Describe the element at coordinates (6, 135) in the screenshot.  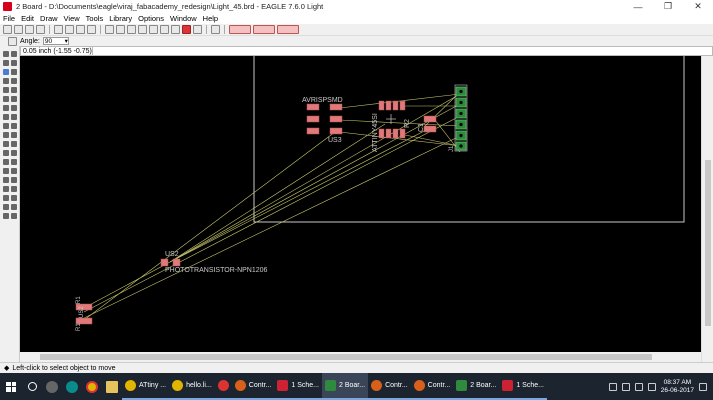
I see `miter-icon` at that location.